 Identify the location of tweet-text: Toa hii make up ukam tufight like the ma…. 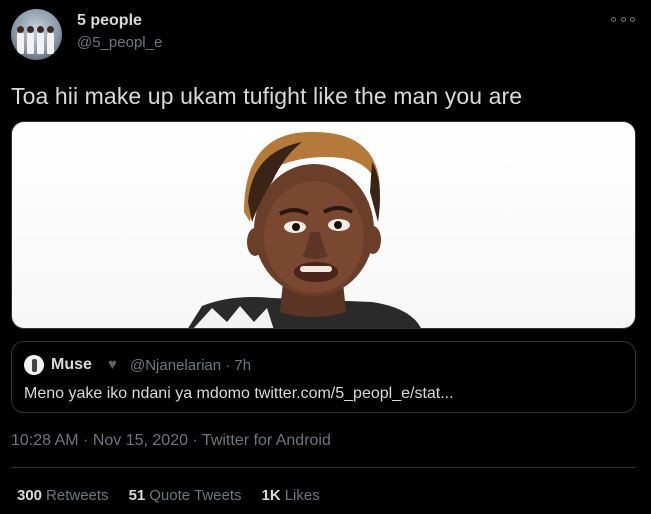
(267, 96).